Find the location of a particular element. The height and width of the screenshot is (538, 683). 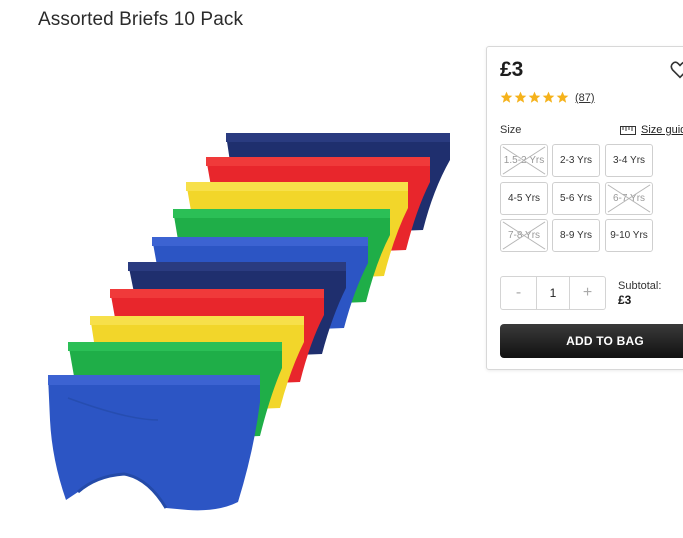

size-option-label: 3-4 Yrs is located at coordinates (629, 160).